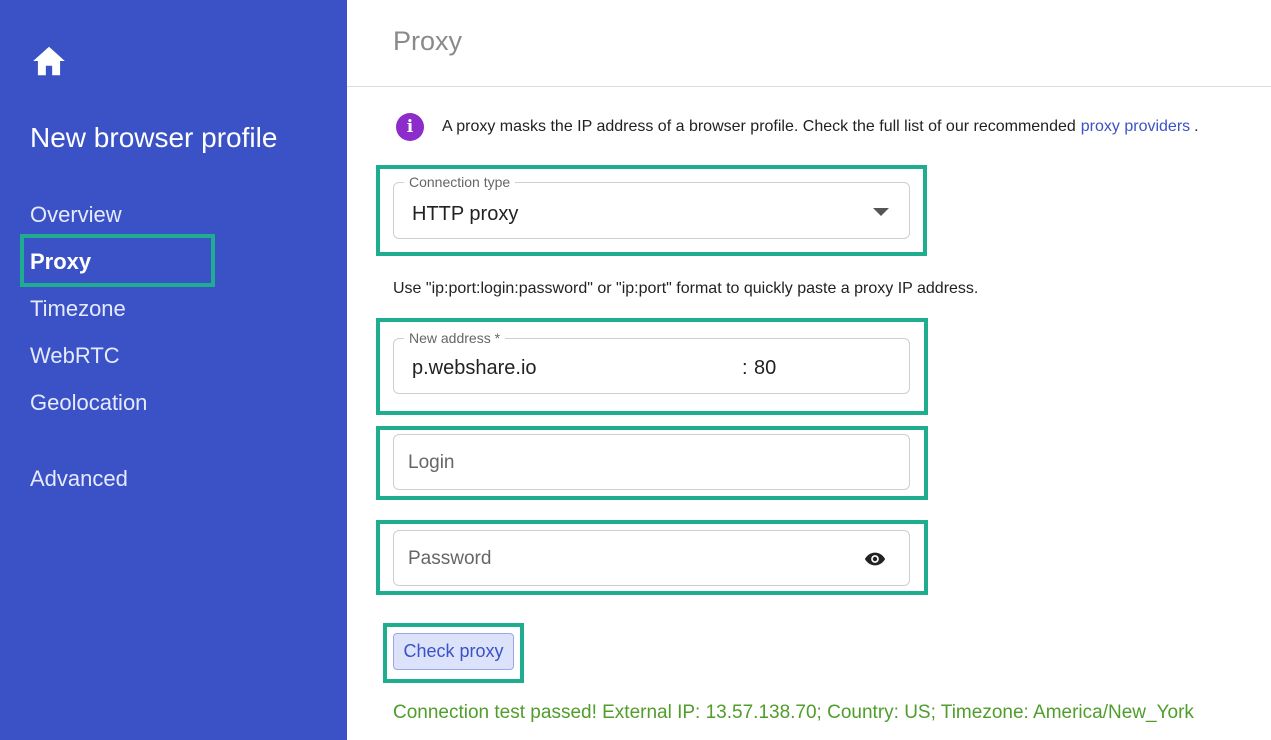 The image size is (1271, 740). Describe the element at coordinates (410, 127) in the screenshot. I see `info-icon: i` at that location.